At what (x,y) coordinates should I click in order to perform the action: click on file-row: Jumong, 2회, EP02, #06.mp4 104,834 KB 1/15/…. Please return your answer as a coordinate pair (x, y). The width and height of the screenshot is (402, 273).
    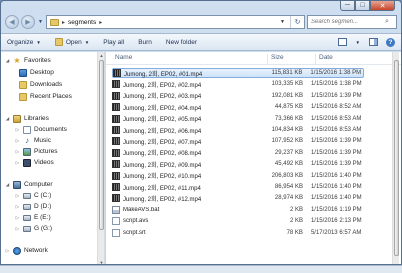
    Looking at the image, I should click on (238, 130).